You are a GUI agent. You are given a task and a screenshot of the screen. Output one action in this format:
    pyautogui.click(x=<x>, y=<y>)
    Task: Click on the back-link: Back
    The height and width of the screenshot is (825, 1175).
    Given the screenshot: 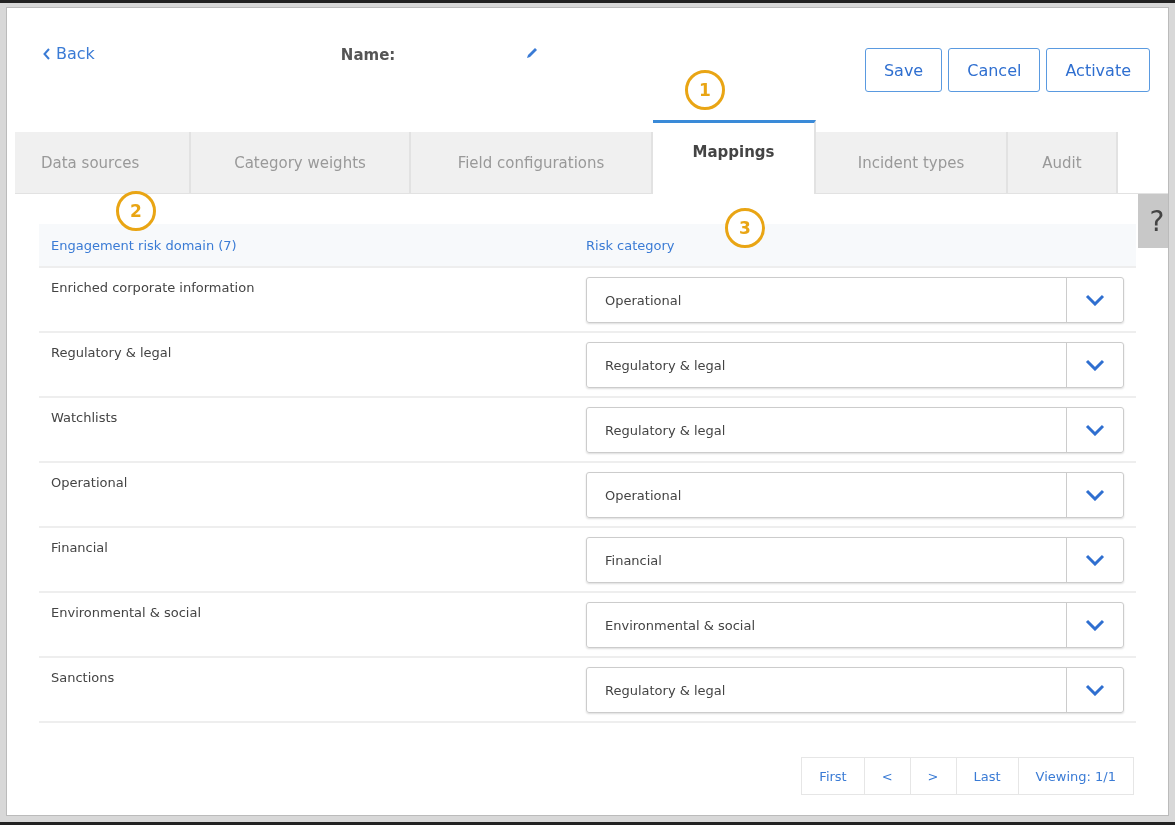 What is the action you would take?
    pyautogui.click(x=69, y=53)
    